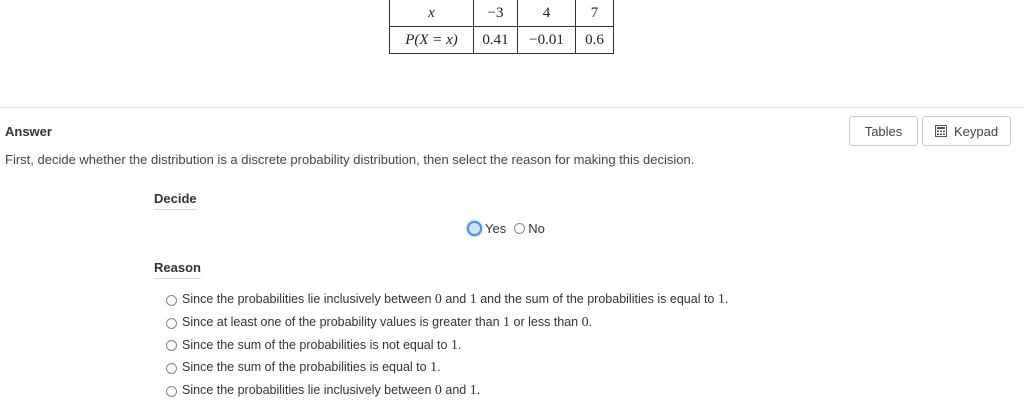 The image size is (1024, 402). I want to click on decide-option-yes-label: Yes, so click(496, 228).